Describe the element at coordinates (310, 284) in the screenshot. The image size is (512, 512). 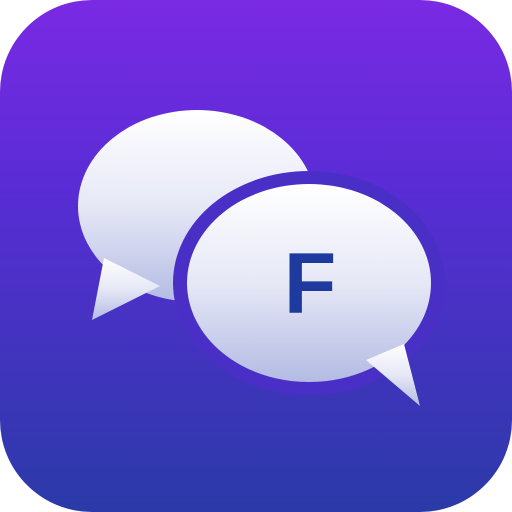
I see `bubble-letter: F` at that location.